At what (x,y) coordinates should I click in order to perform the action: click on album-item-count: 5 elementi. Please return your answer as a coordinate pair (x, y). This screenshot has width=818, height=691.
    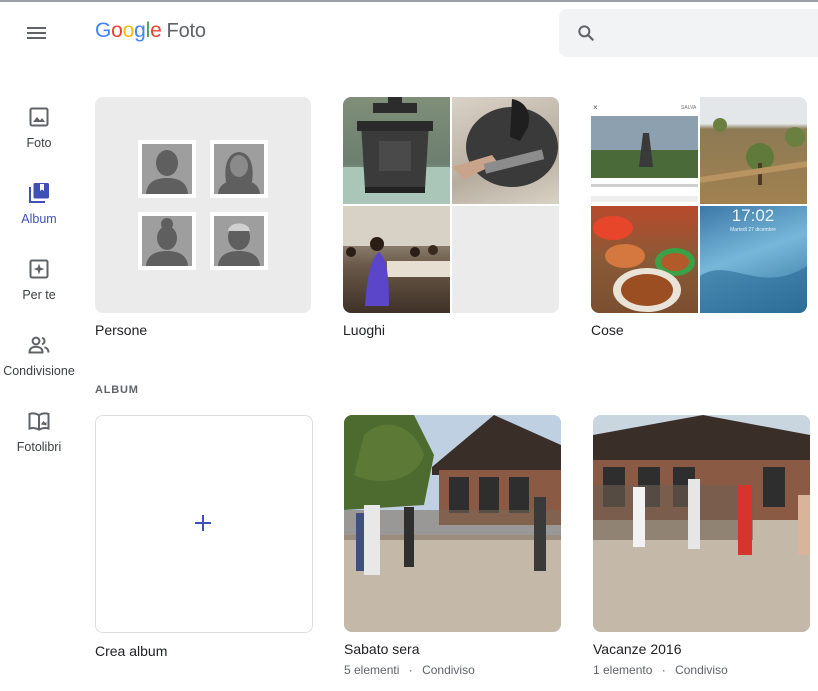
    Looking at the image, I should click on (372, 670).